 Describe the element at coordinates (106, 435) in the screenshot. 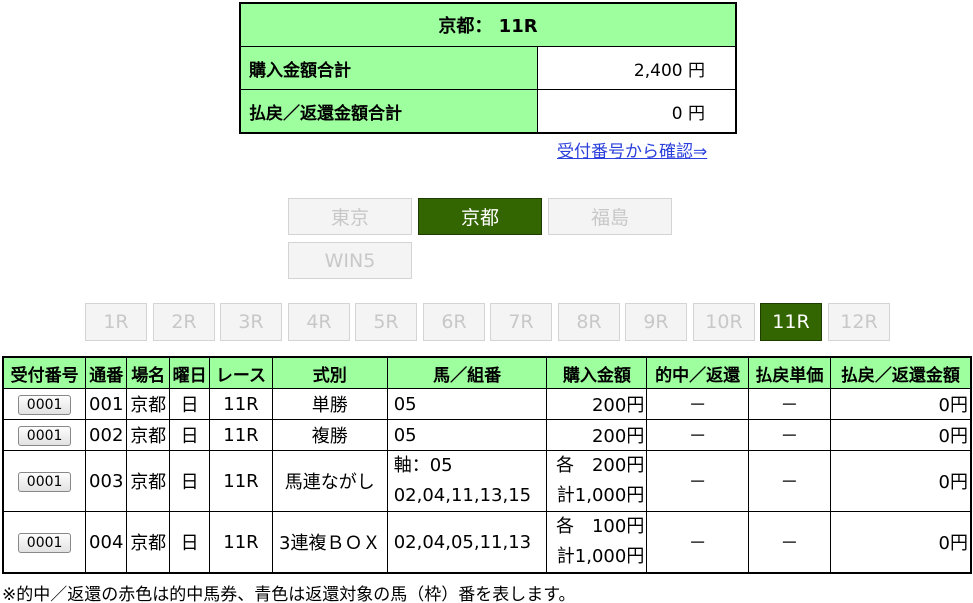

I see `serial-cell: 002` at that location.